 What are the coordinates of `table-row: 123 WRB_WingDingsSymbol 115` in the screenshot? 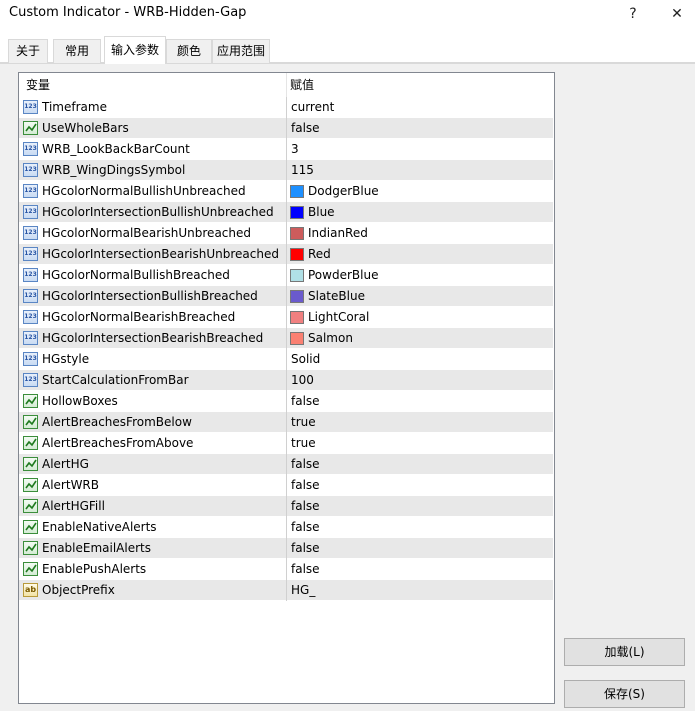 It's located at (286, 170).